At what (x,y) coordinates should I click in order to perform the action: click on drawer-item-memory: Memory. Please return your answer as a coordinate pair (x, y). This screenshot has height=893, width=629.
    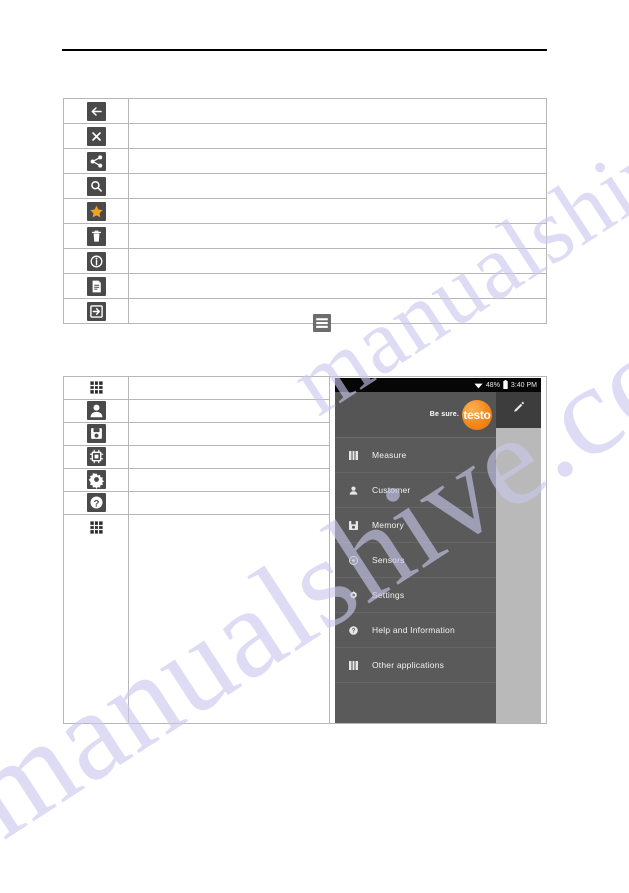
    Looking at the image, I should click on (415, 525).